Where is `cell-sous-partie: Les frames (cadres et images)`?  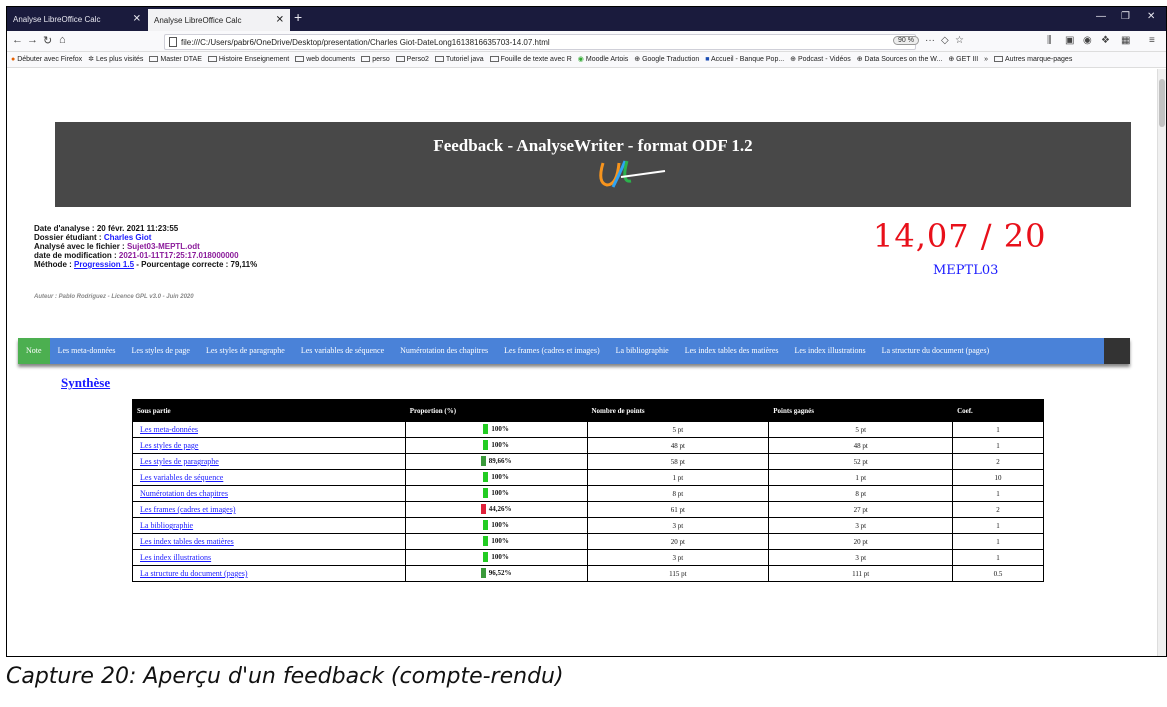 cell-sous-partie: Les frames (cadres et images) is located at coordinates (269, 509).